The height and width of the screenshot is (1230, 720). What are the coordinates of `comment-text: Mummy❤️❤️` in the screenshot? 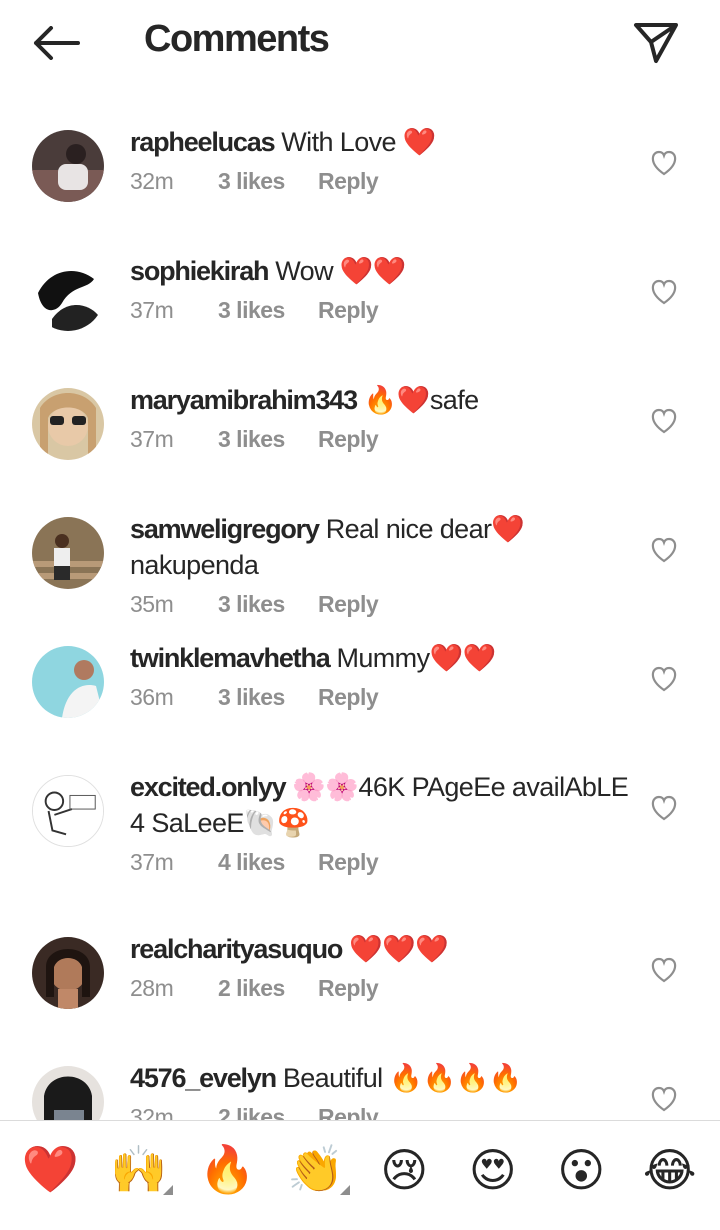 It's located at (412, 658).